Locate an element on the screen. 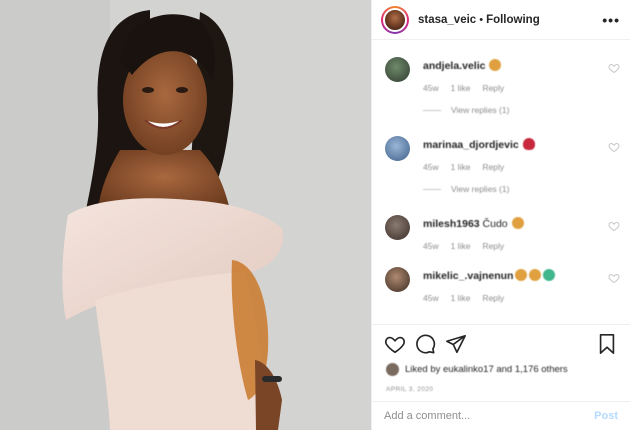 This screenshot has width=630, height=430. author-avatar is located at coordinates (395, 19).